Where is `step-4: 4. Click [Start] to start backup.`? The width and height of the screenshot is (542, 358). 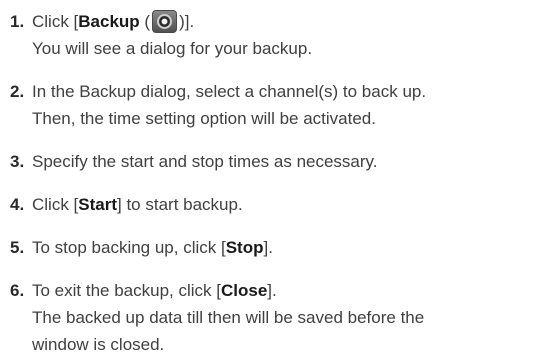
step-4: 4. Click [Start] to start backup. is located at coordinates (271, 204).